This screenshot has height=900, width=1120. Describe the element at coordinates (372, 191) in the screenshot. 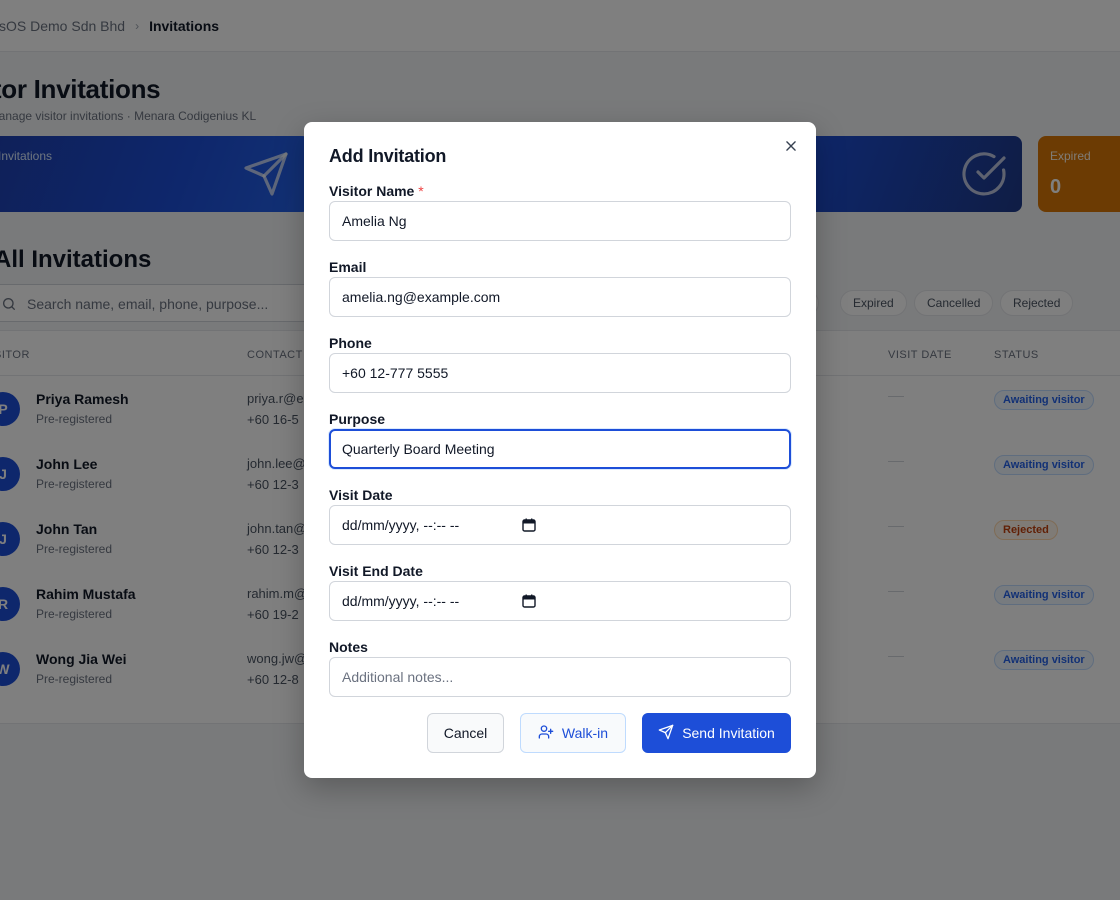

I see `label-text: Visitor Name` at that location.